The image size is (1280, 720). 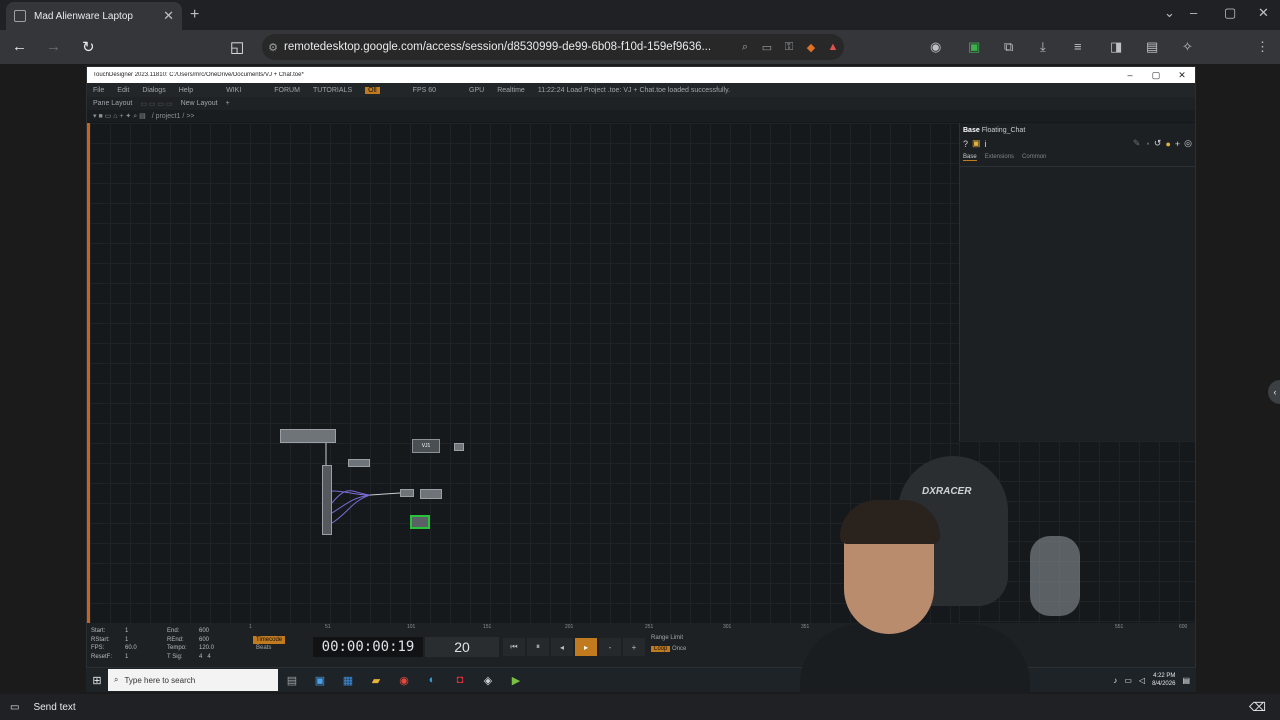 I want to click on td-maximize-icon: ▢, so click(x=1156, y=75).